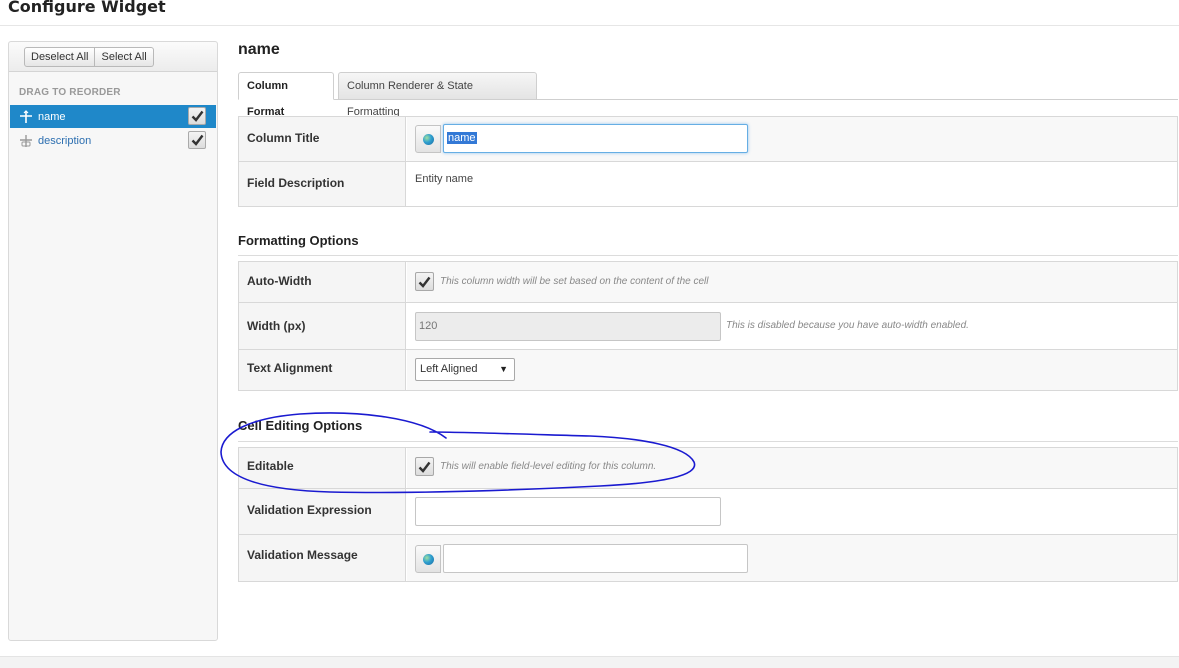 The image size is (1179, 668). Describe the element at coordinates (52, 116) in the screenshot. I see `column-item-label: name` at that location.